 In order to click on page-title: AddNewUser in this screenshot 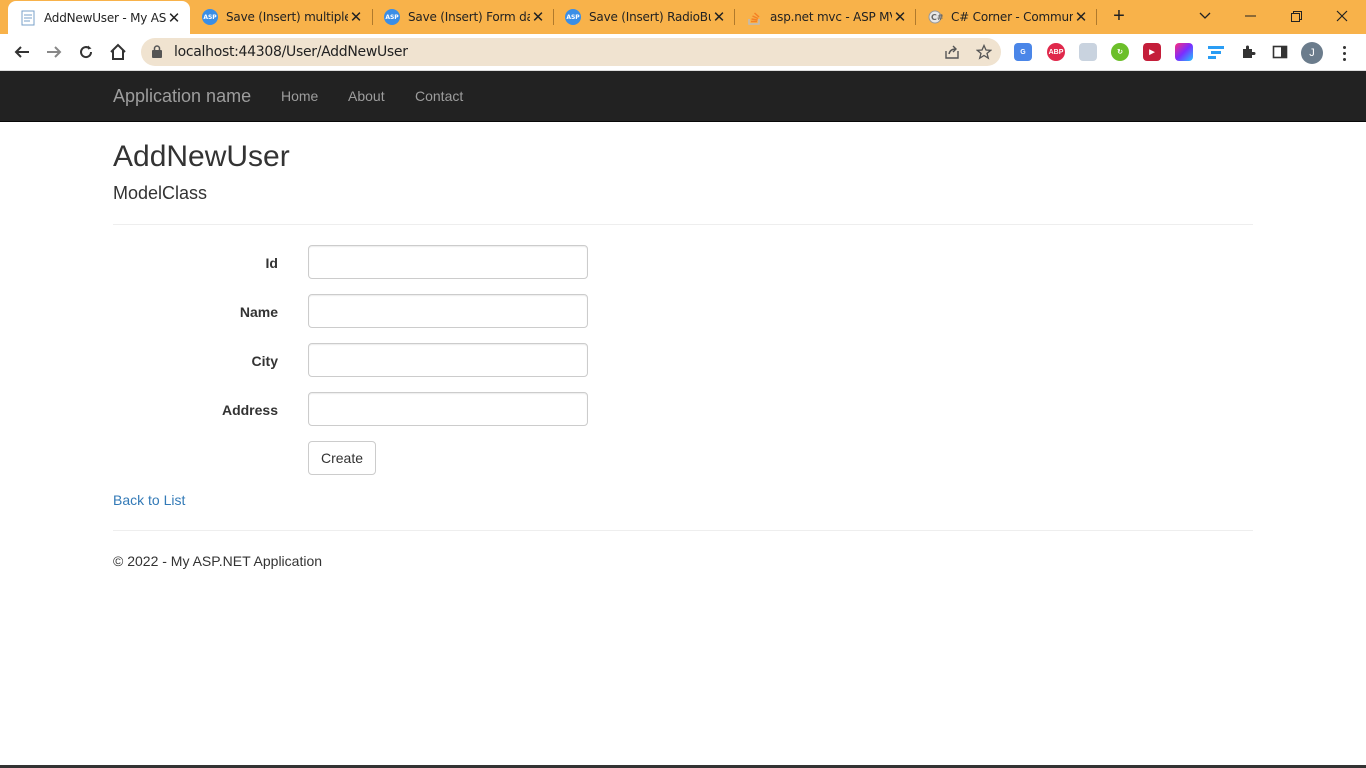, I will do `click(201, 156)`.